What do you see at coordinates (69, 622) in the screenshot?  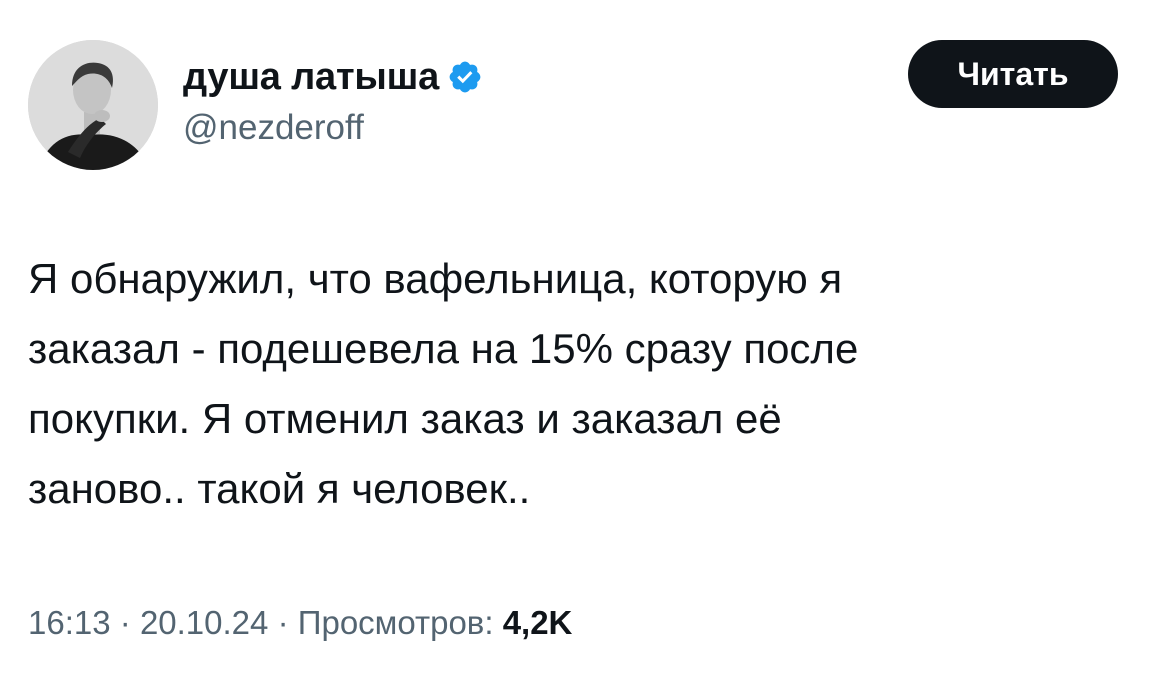 I see `tweet-time: 16:13` at bounding box center [69, 622].